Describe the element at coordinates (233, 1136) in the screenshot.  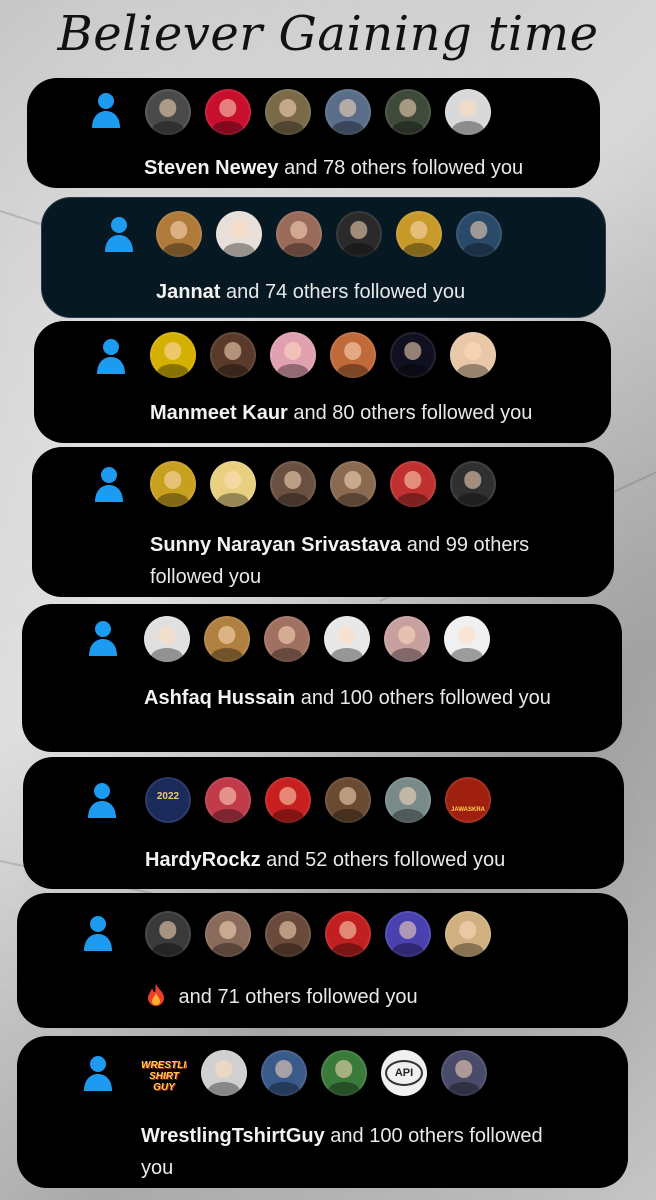
I see `follower-name: WrestlingTshirtGuy` at that location.